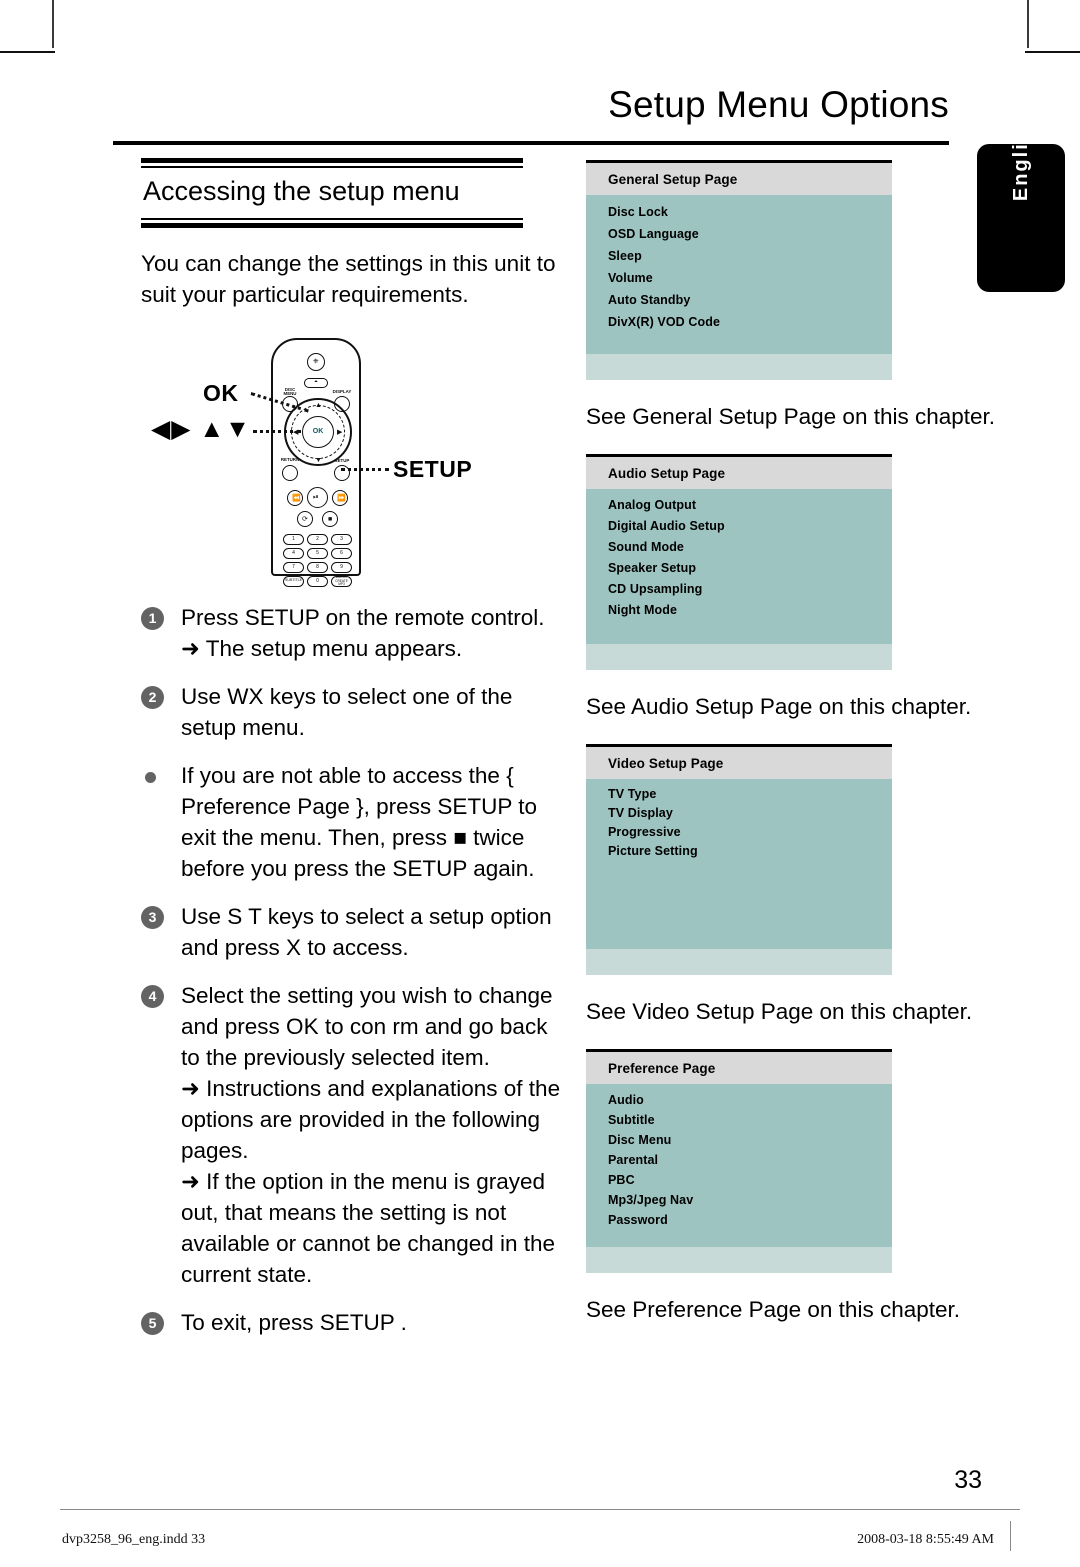 This screenshot has height=1567, width=1080. Describe the element at coordinates (316, 382) in the screenshot. I see `open-close-button-icon: ⏶` at that location.